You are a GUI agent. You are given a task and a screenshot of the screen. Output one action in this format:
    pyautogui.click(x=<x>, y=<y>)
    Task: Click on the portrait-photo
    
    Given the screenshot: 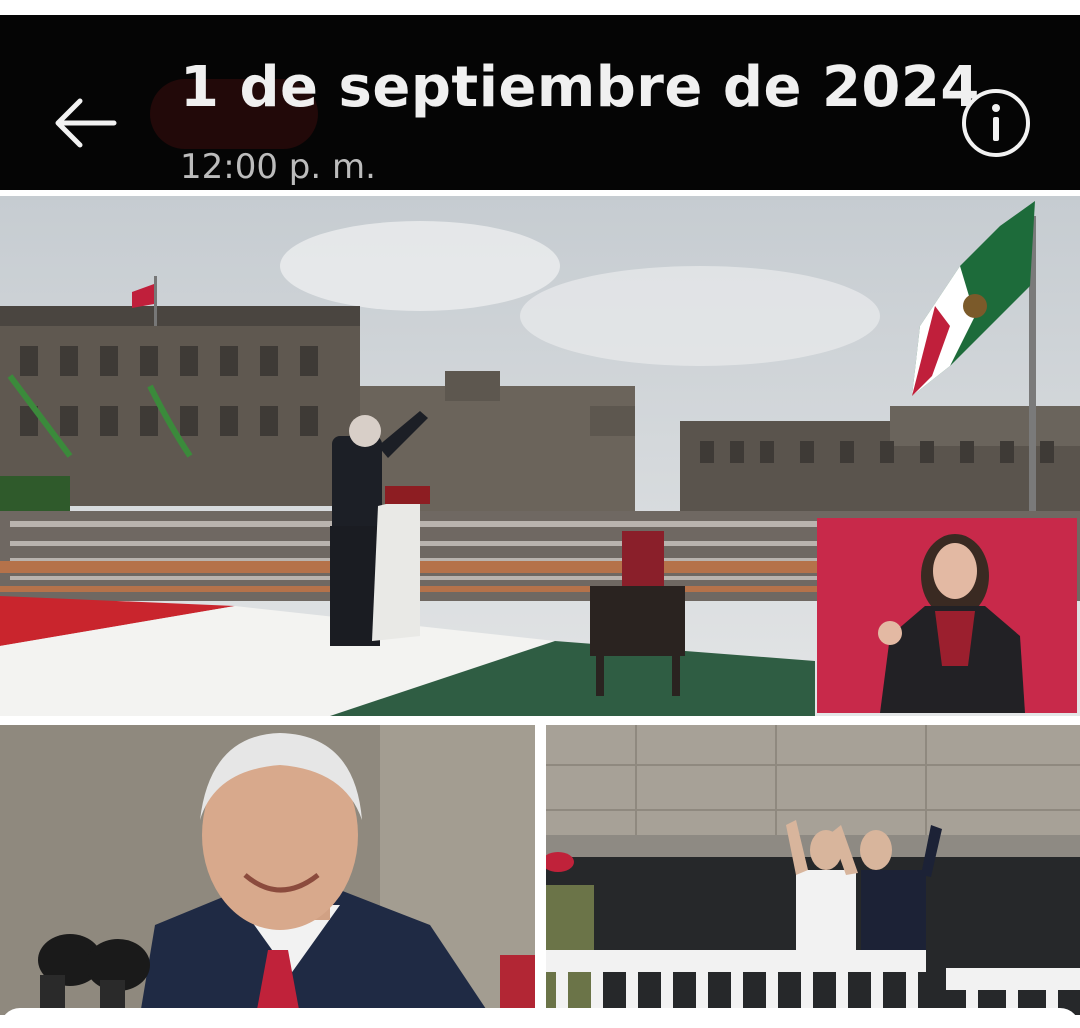 What is the action you would take?
    pyautogui.click(x=267, y=870)
    